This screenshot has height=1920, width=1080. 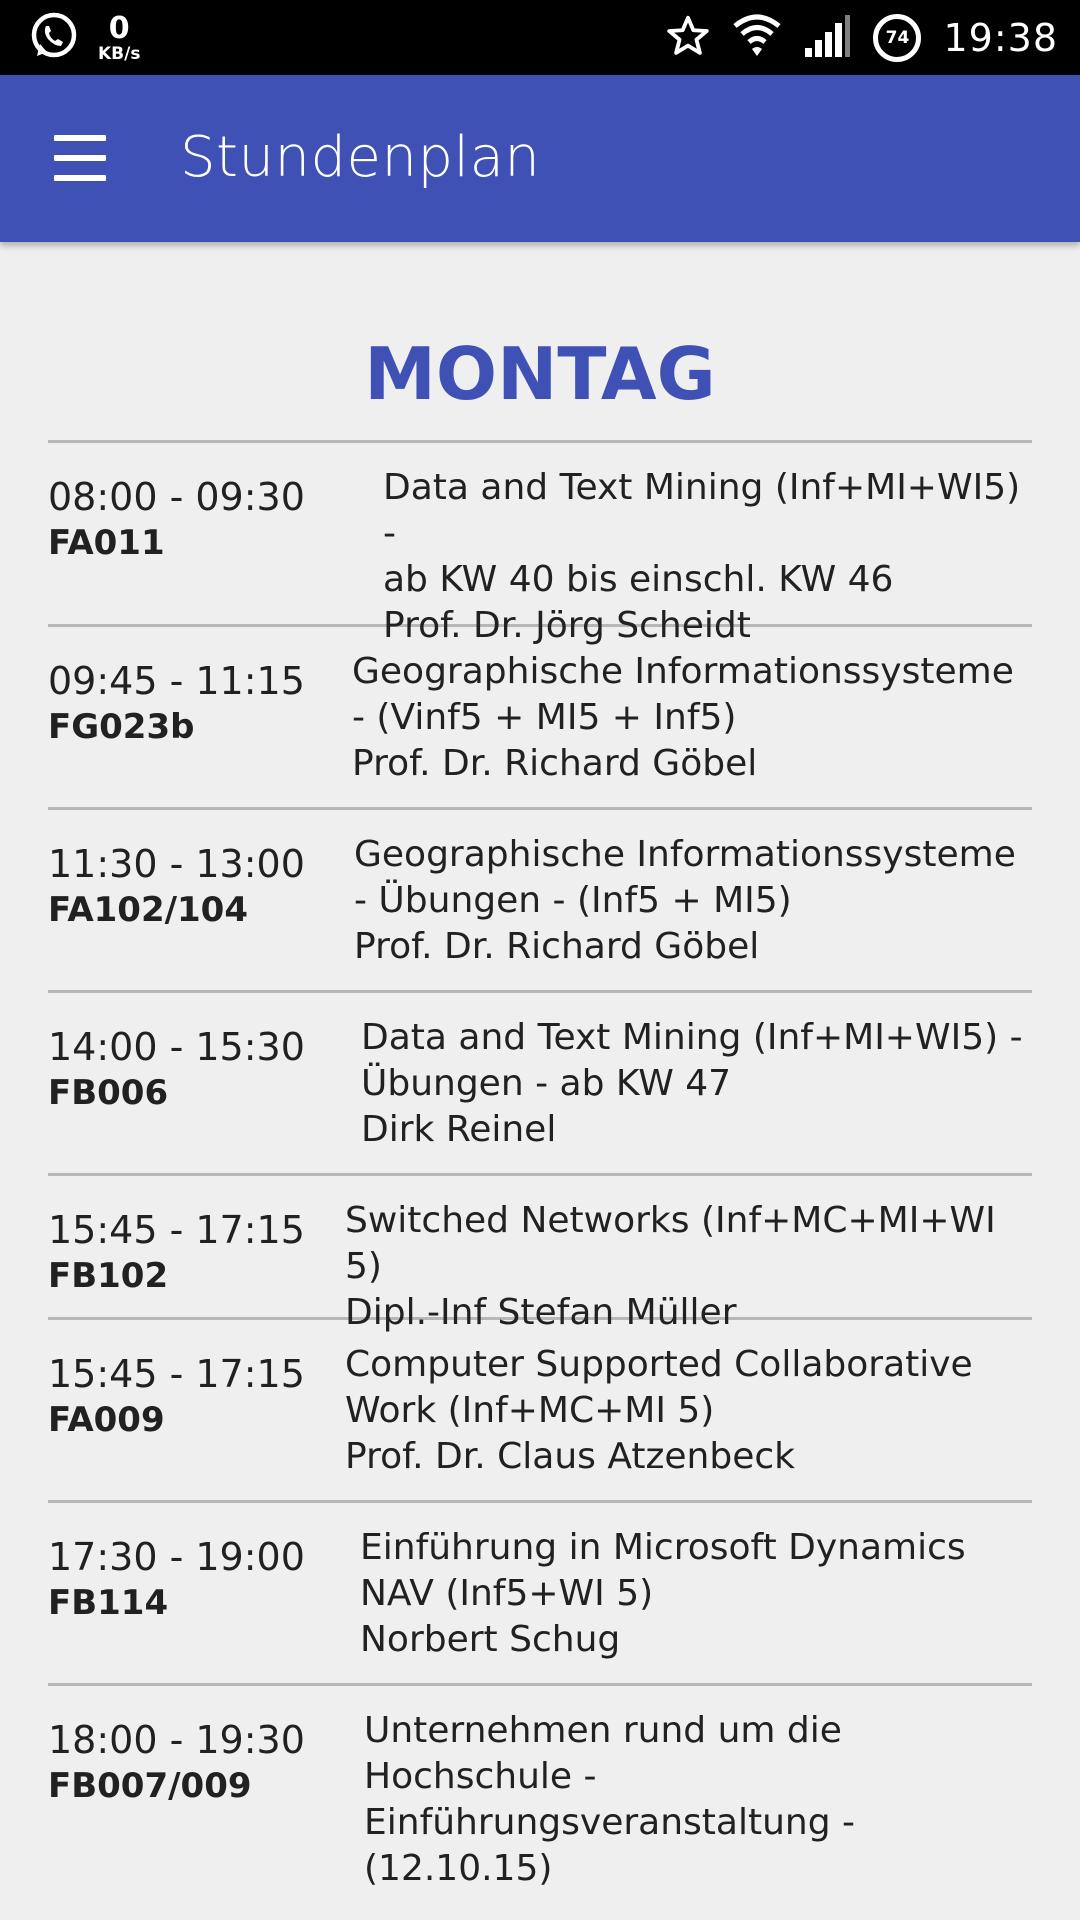 I want to click on lecture-lecturer: Prof. Dr. Claus Atzenbeck, so click(x=570, y=1456).